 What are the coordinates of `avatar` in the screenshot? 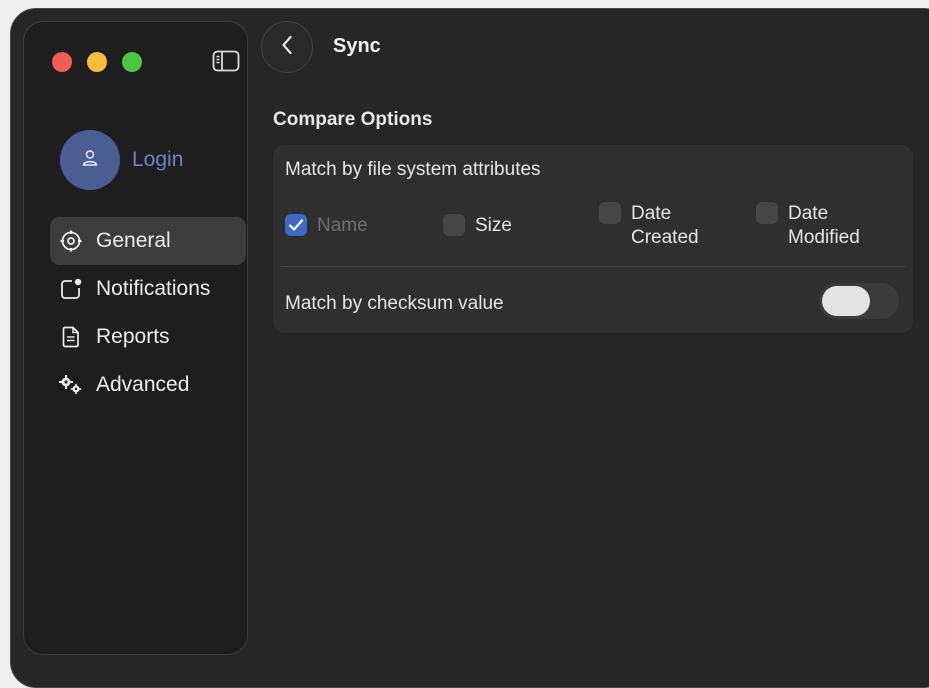 It's located at (90, 160).